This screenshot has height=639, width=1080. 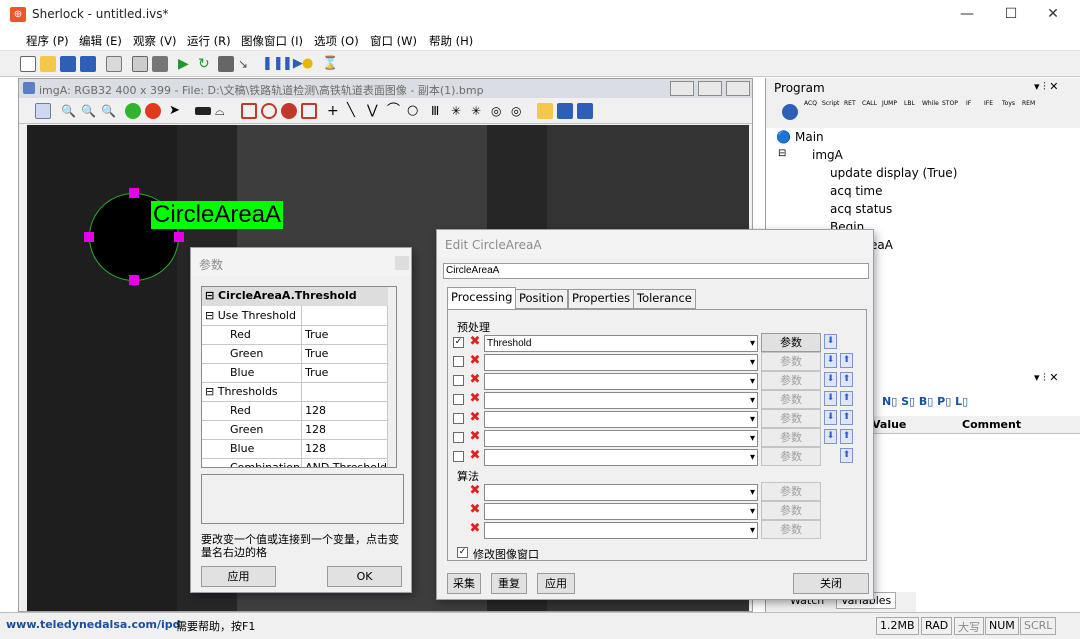 What do you see at coordinates (462, 552) in the screenshot?
I see `modify-window-checkbox: ✓` at bounding box center [462, 552].